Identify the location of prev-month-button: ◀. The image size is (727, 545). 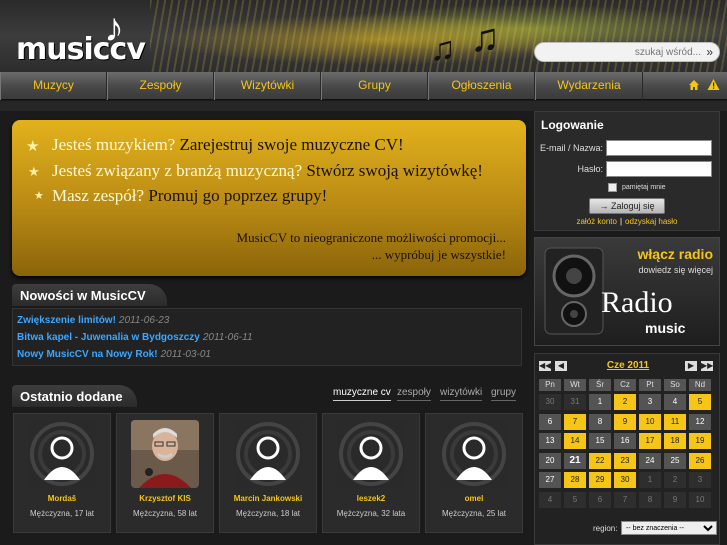
(561, 366).